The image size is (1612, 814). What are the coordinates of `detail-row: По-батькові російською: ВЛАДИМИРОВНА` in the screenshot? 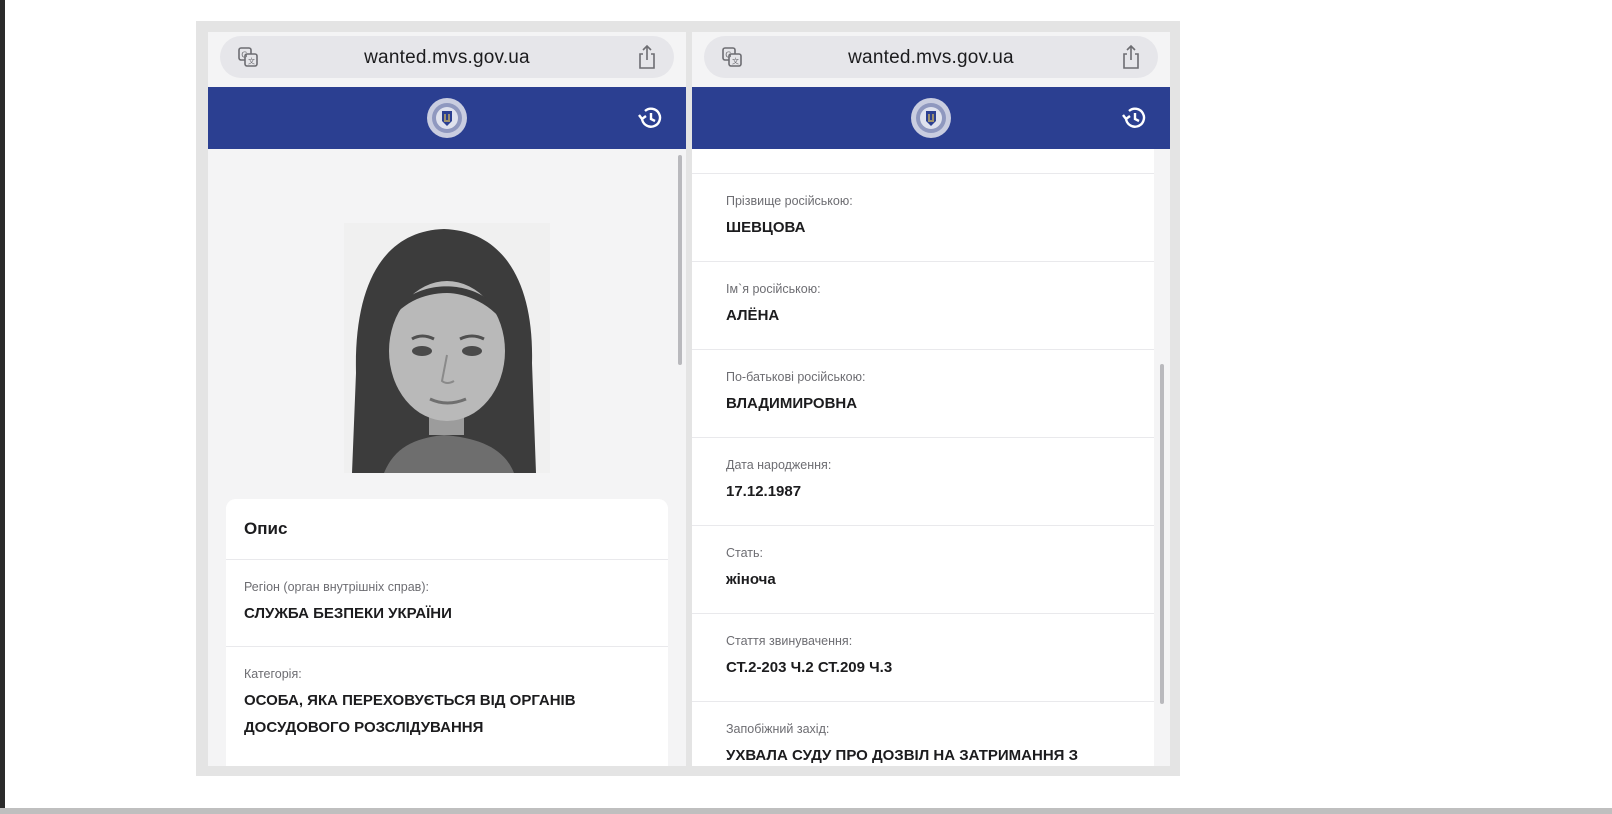 It's located at (923, 394).